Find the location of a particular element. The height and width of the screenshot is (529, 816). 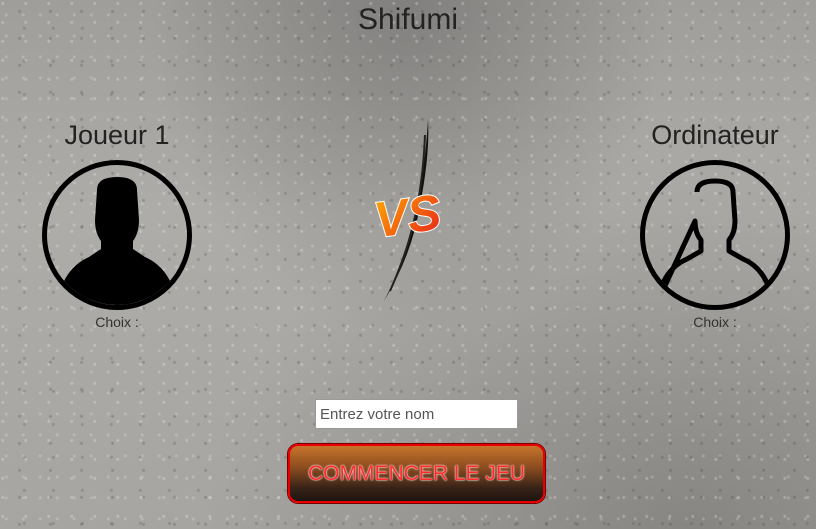

player-choice-label: Choix : is located at coordinates (117, 322).